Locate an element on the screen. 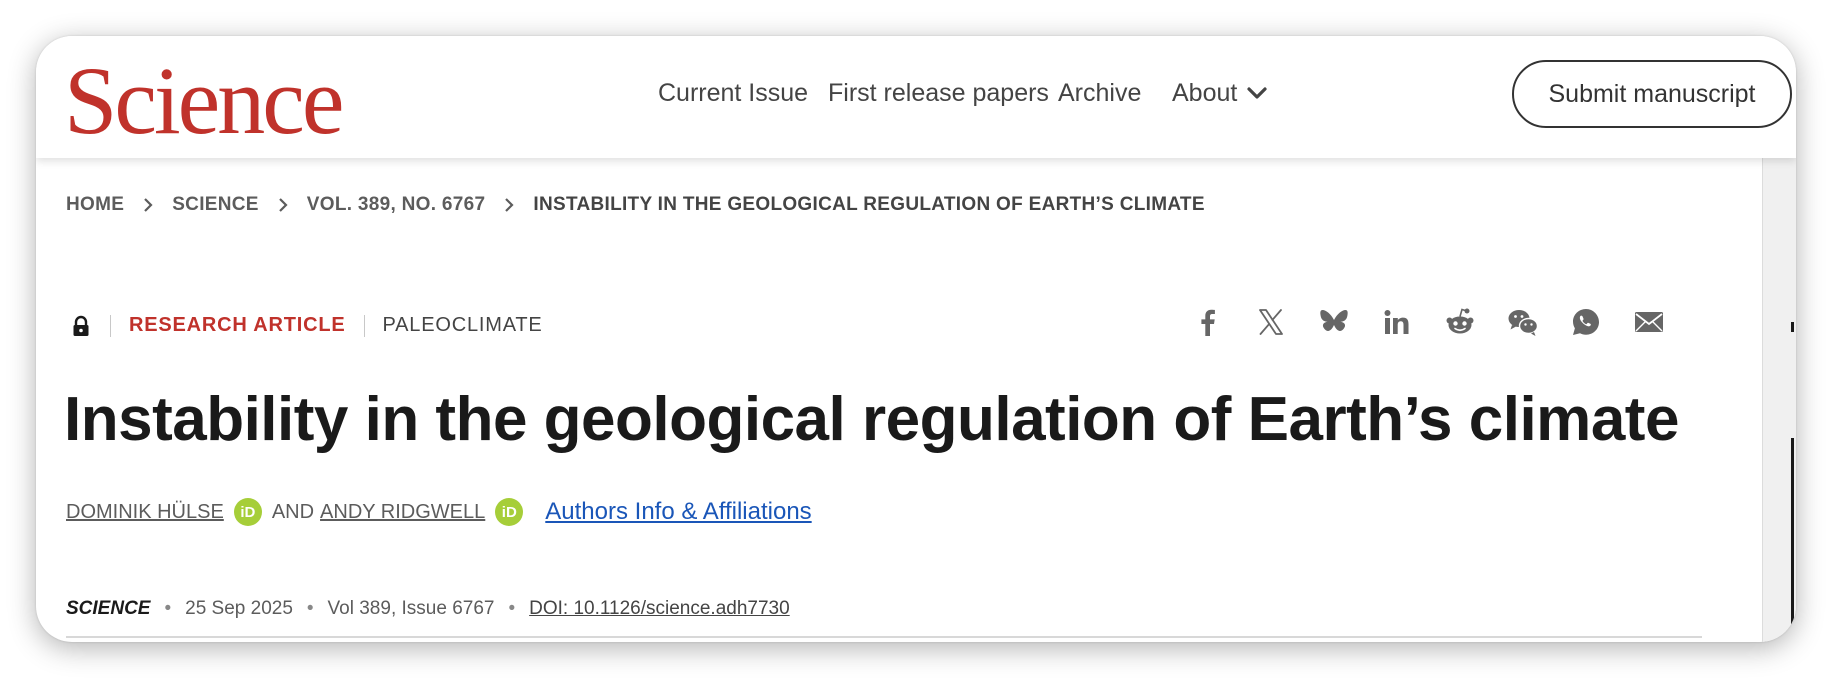 This screenshot has width=1832, height=678. doi-link: DOI: 10.1126/science.adh7730 is located at coordinates (659, 609).